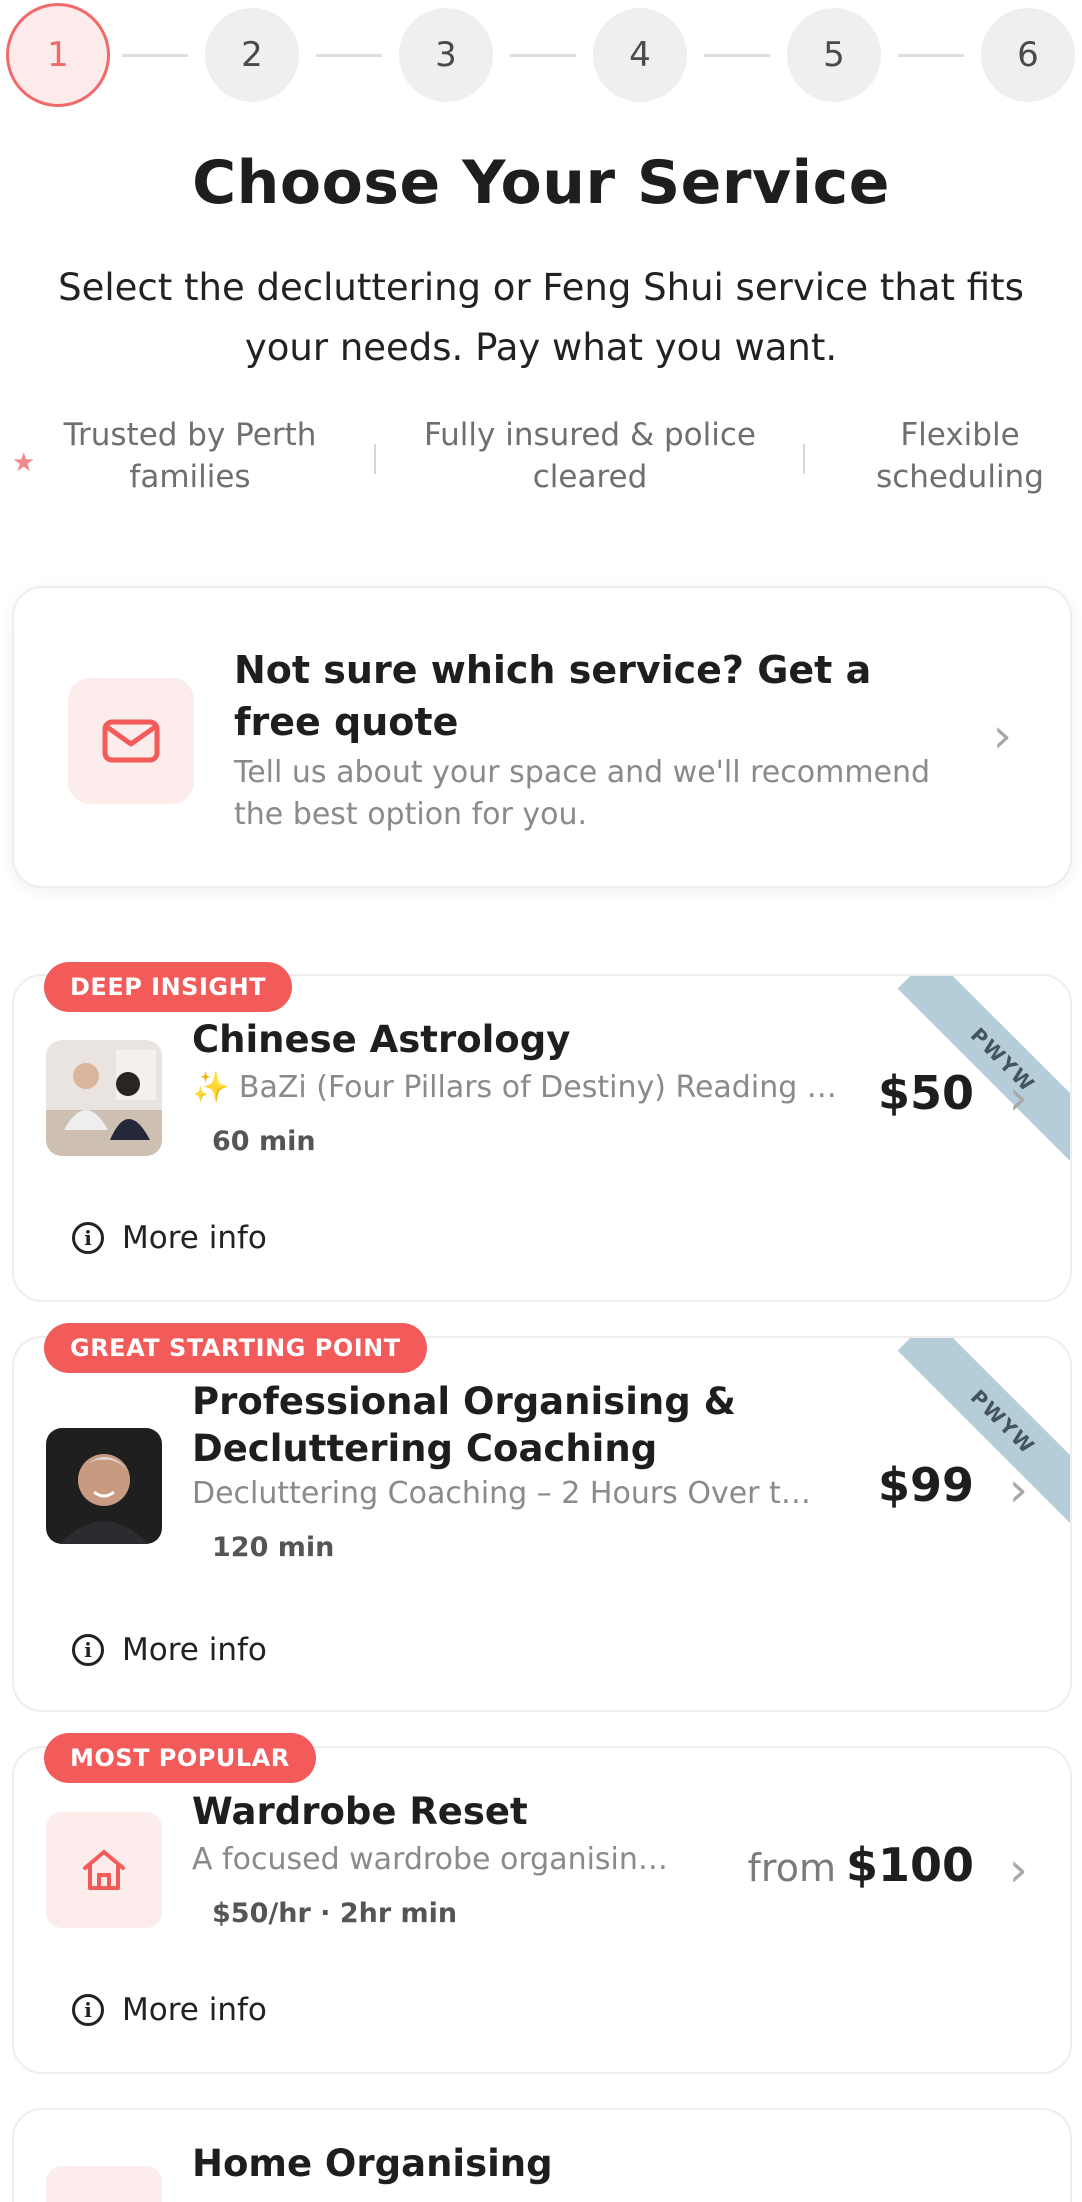 The width and height of the screenshot is (1082, 2202). What do you see at coordinates (168, 987) in the screenshot?
I see `service-badge: DEEP INSIGHT` at bounding box center [168, 987].